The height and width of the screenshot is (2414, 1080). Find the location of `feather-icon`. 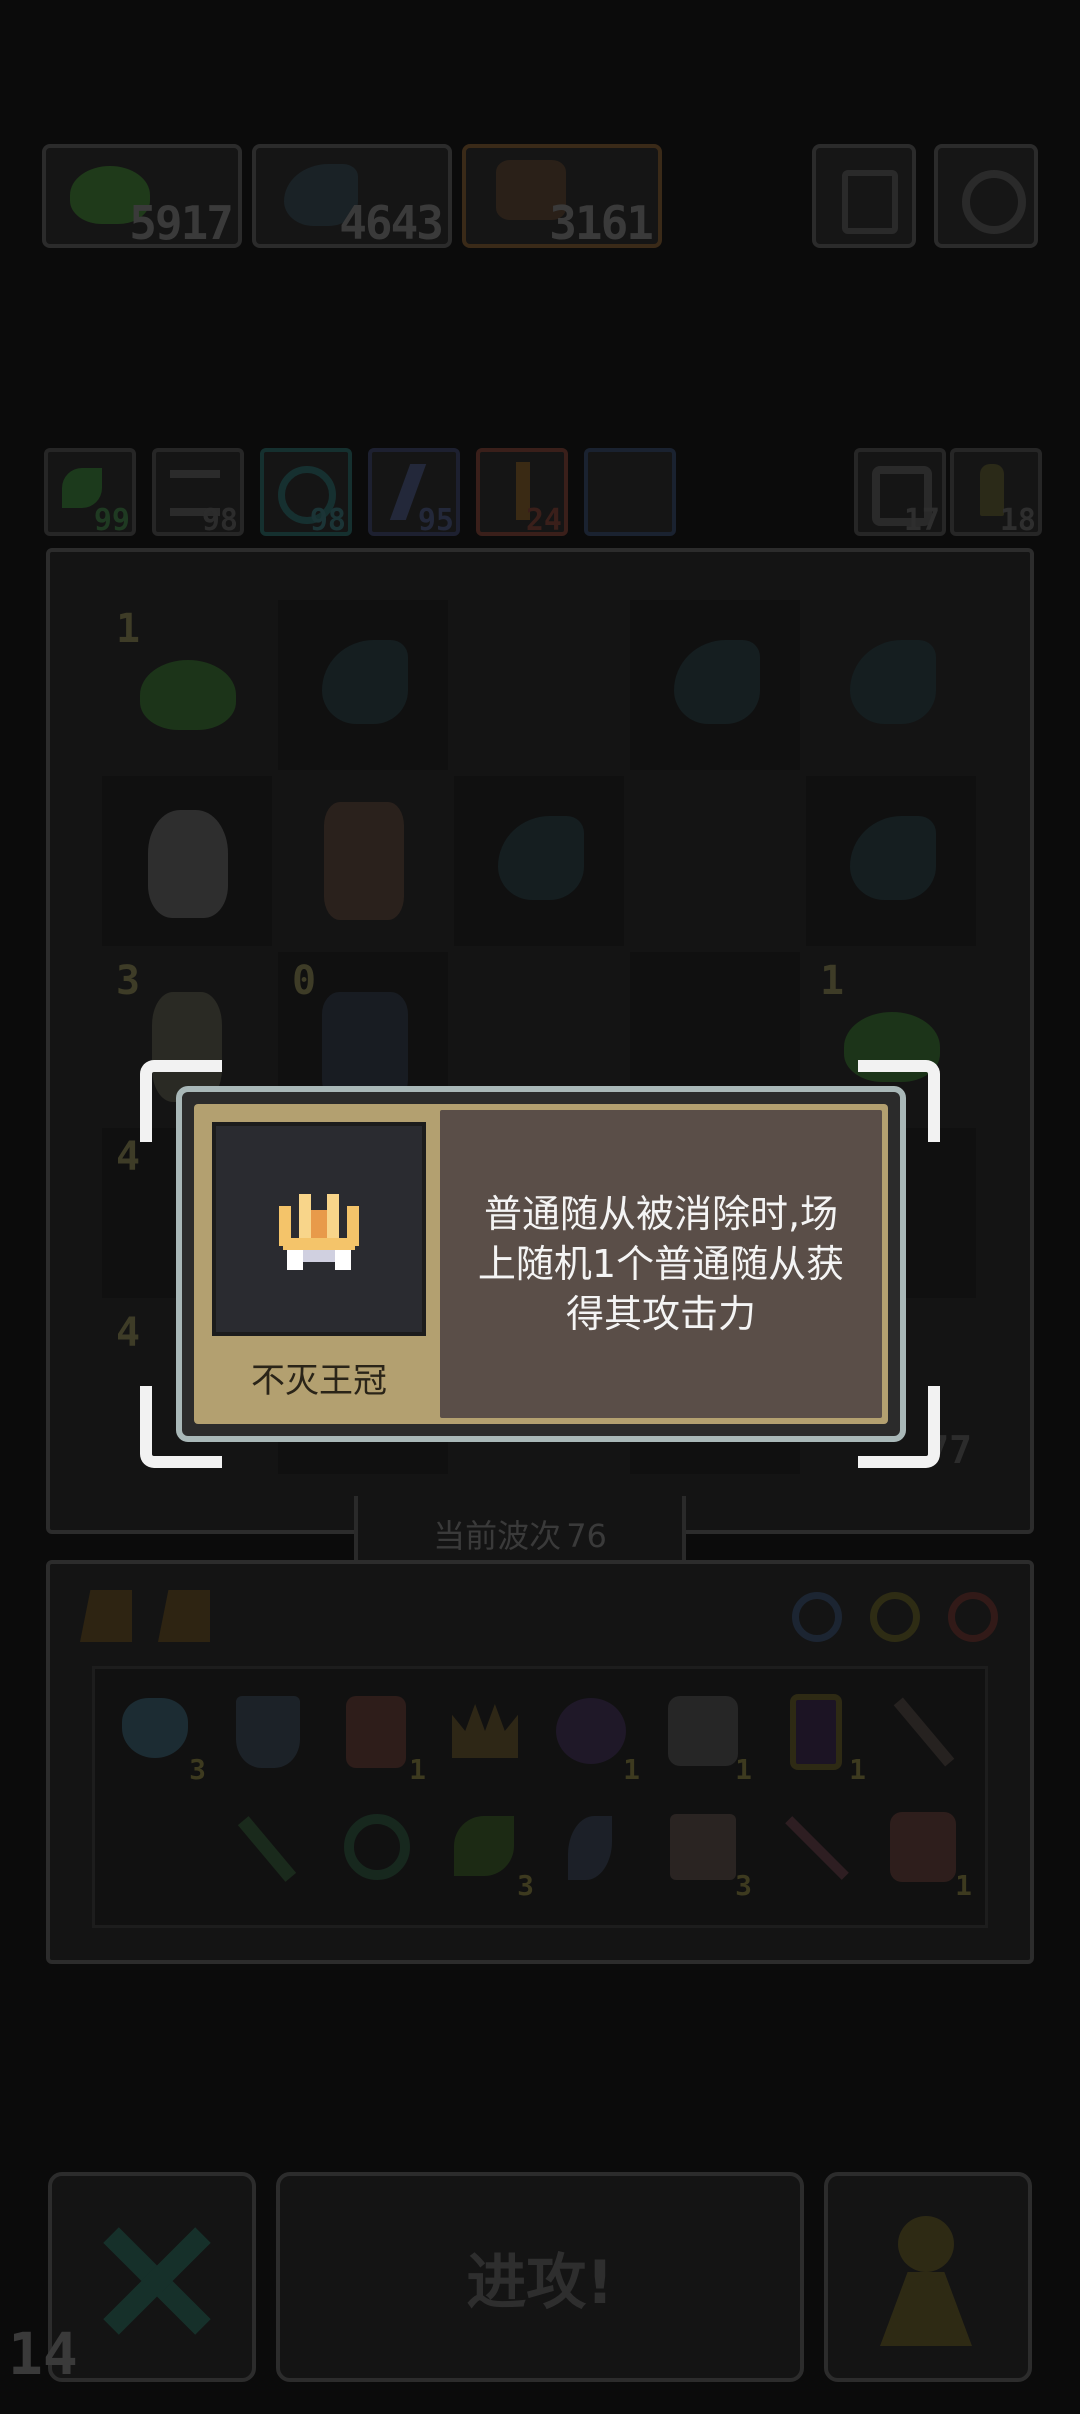

feather-icon is located at coordinates (590, 1848).